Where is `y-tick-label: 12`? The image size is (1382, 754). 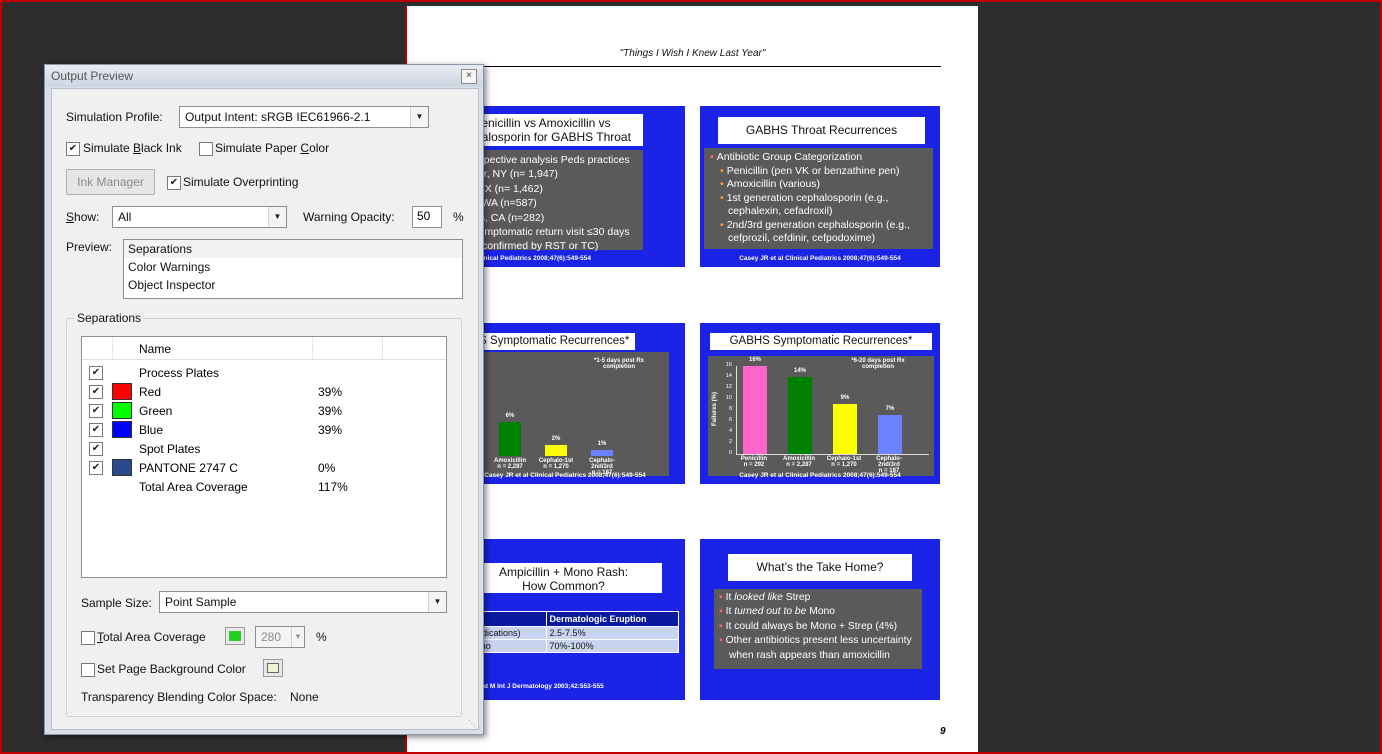 y-tick-label: 12 is located at coordinates (728, 387).